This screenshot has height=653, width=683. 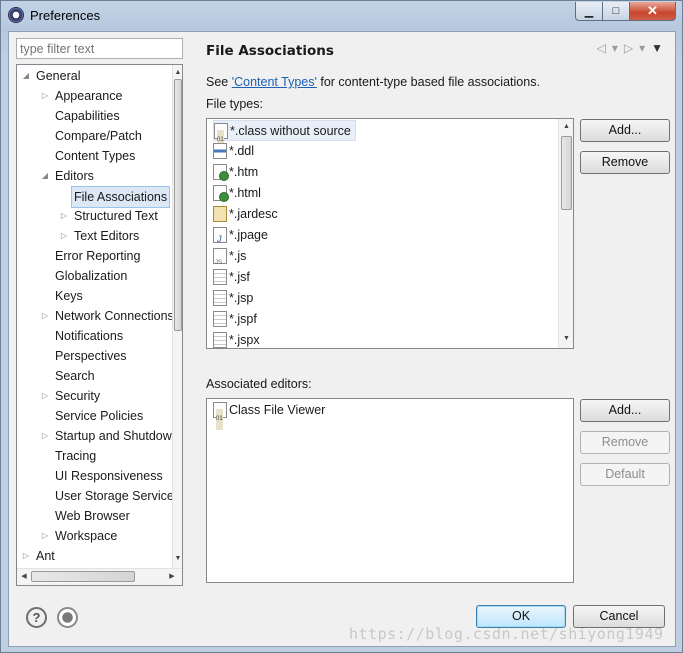 I want to click on file-type-item: *.jardesc, so click(x=245, y=214).